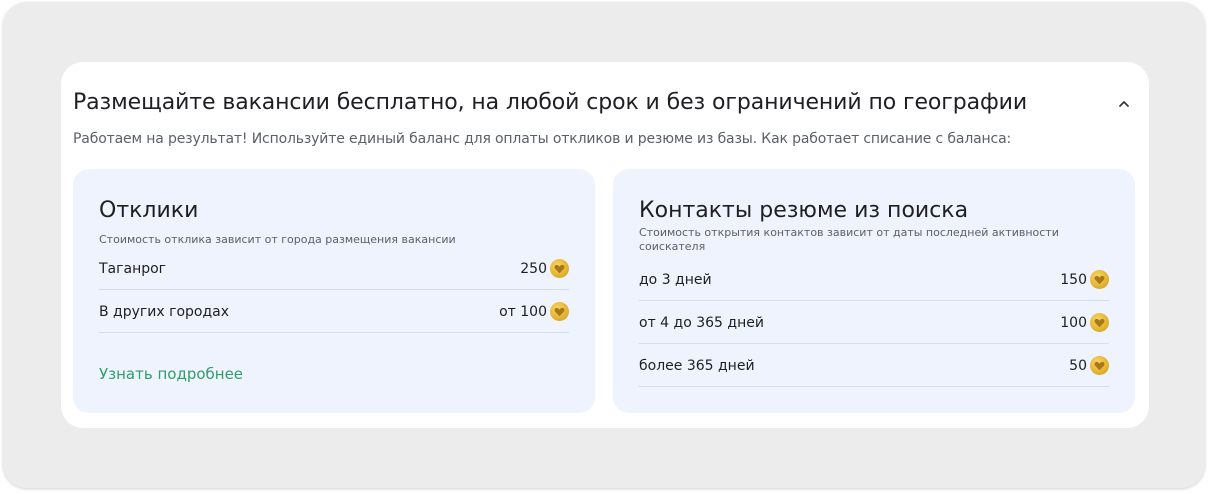 The width and height of the screenshot is (1208, 494). I want to click on row-label: до 3 дней, so click(675, 279).